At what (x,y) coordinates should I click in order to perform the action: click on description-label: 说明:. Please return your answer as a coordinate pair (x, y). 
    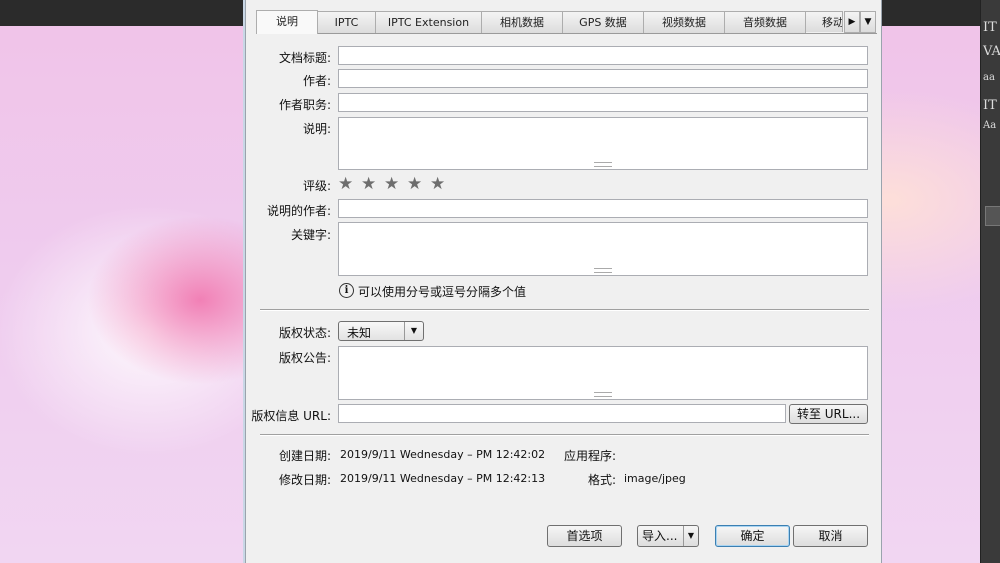
    Looking at the image, I should click on (316, 129).